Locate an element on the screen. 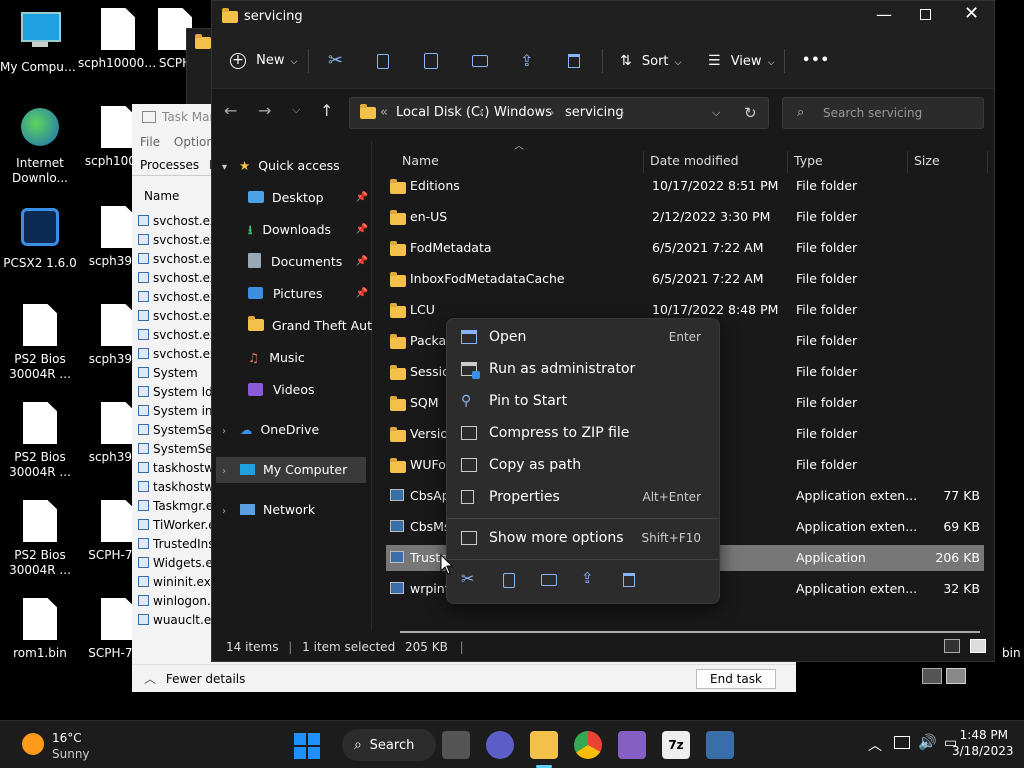  end-task-button: End task is located at coordinates (736, 679).